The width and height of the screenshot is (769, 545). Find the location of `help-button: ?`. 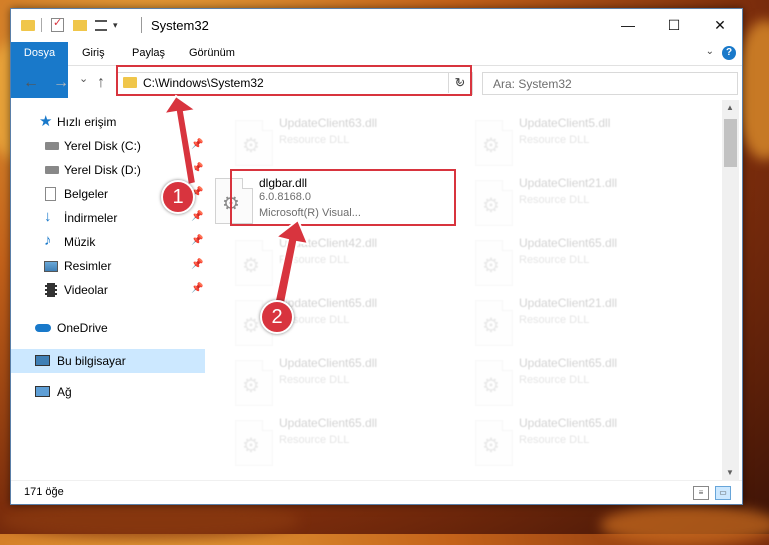

help-button: ? is located at coordinates (729, 53).